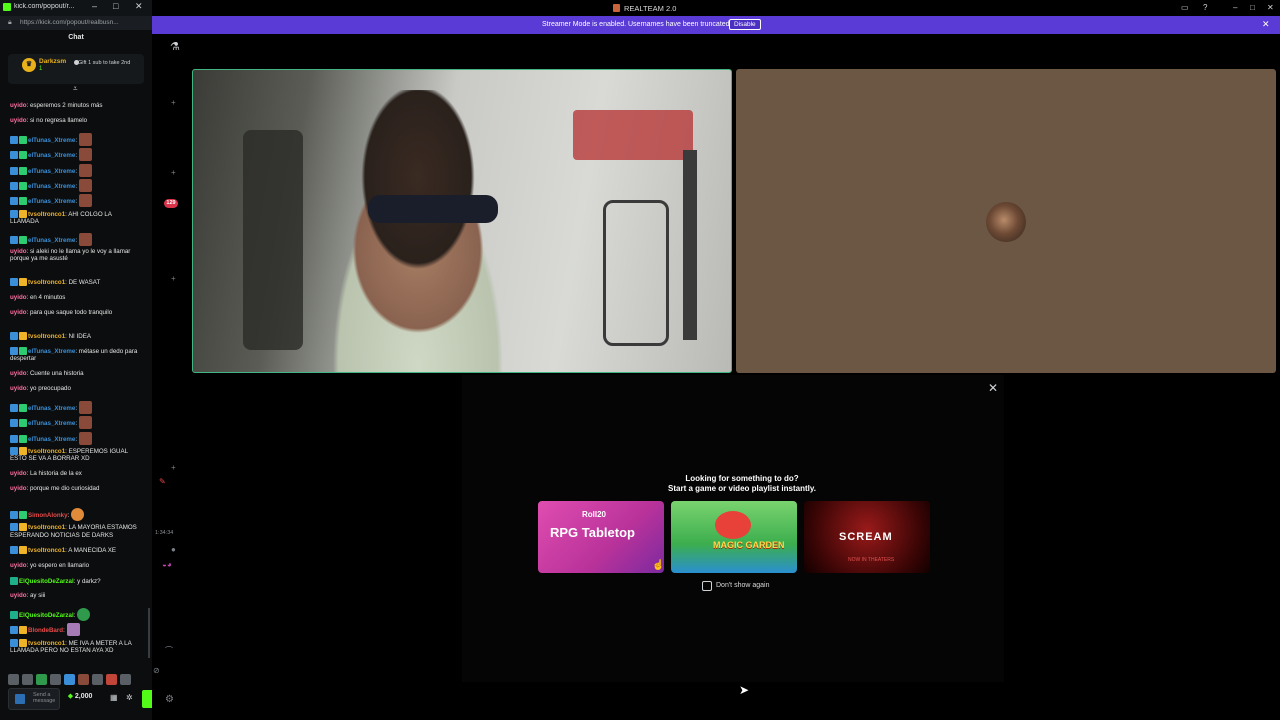 The height and width of the screenshot is (720, 1280). What do you see at coordinates (162, 481) in the screenshot?
I see `pencil-icon: ✎` at bounding box center [162, 481].